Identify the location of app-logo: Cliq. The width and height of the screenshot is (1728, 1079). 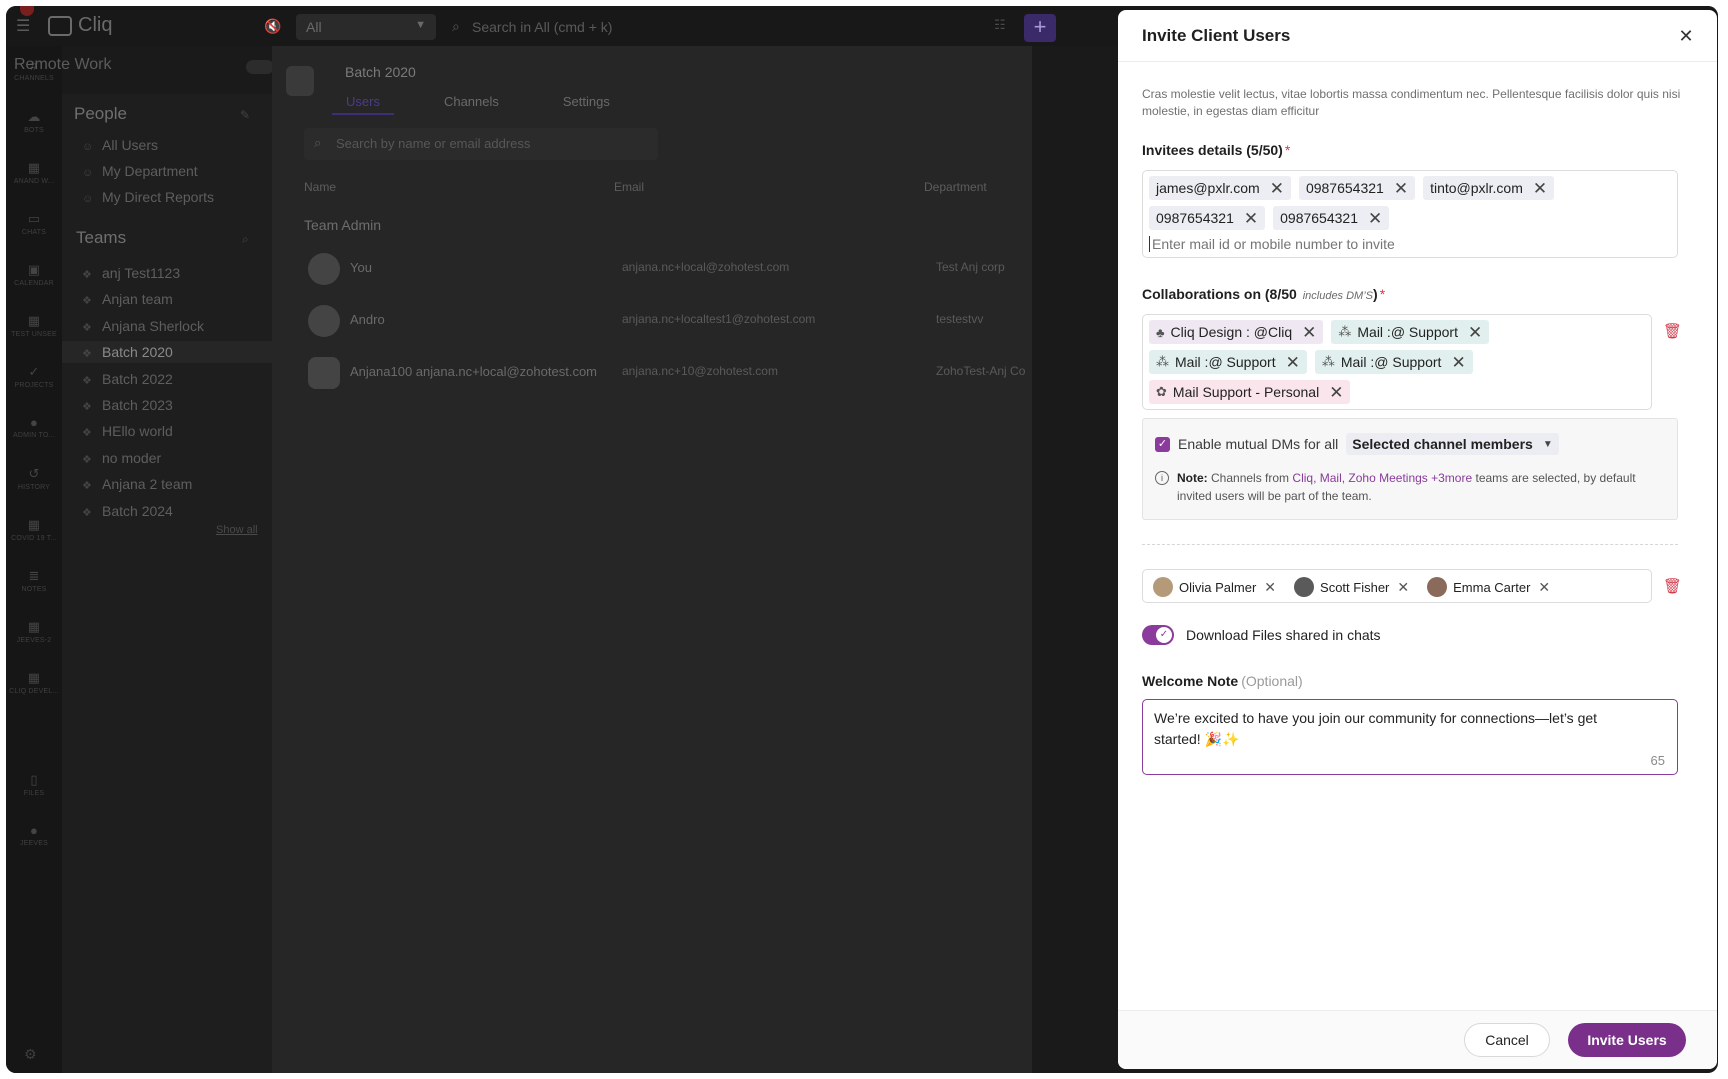
(80, 25).